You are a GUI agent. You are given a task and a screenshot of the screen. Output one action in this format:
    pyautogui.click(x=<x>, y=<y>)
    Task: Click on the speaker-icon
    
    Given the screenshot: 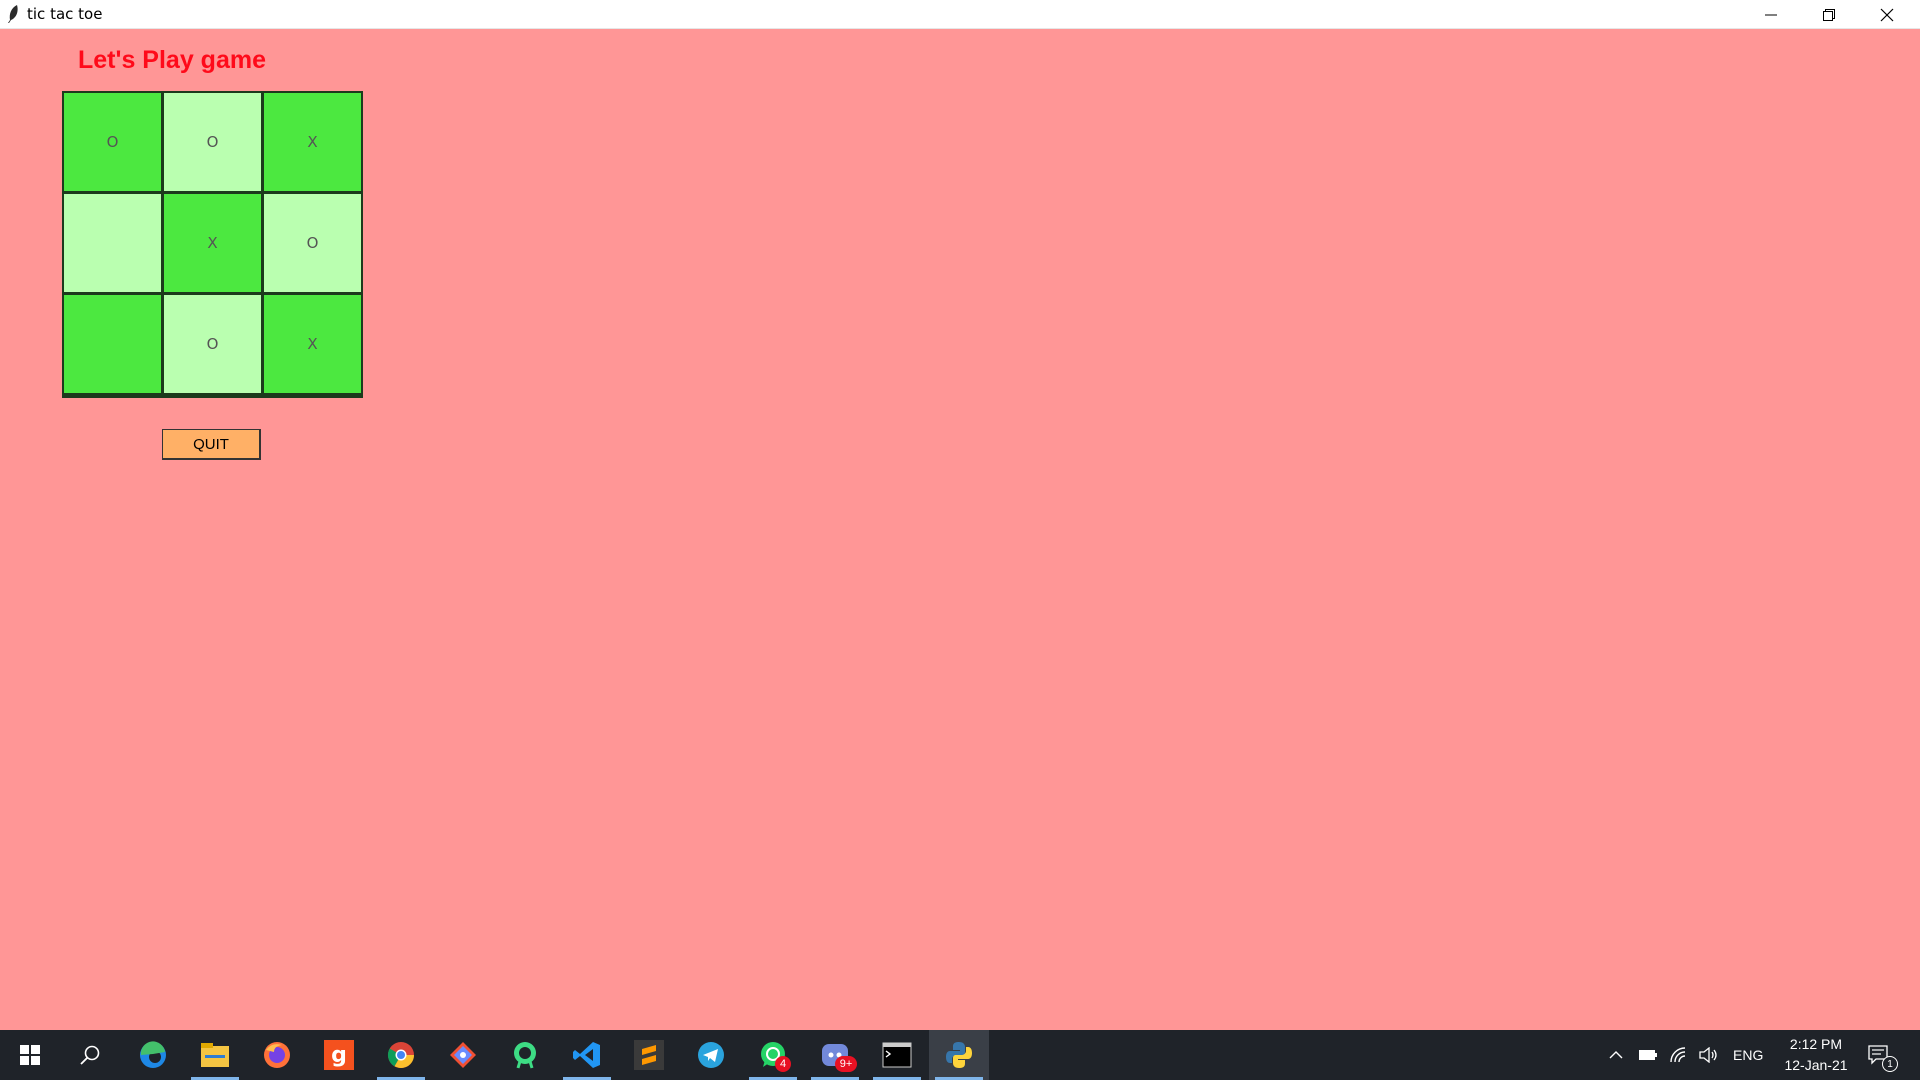 What is the action you would take?
    pyautogui.click(x=1708, y=1055)
    